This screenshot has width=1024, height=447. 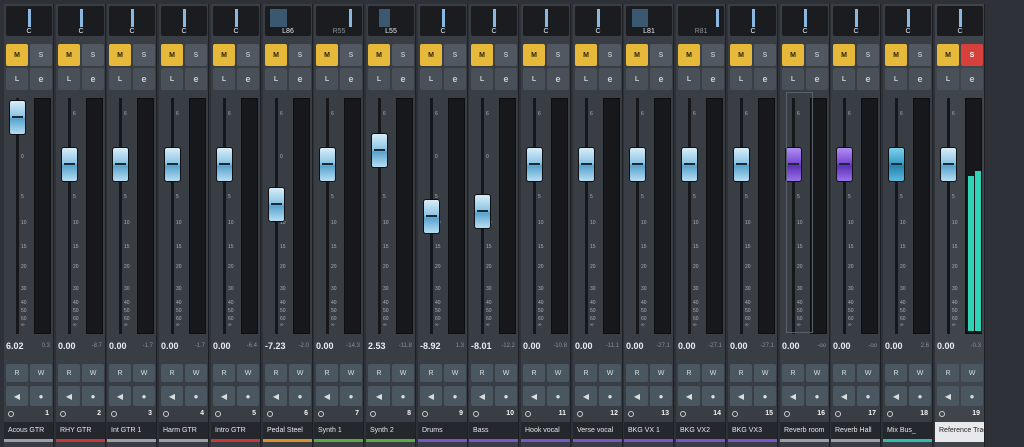 I want to click on channel-name: Acous GTR, so click(x=28, y=430).